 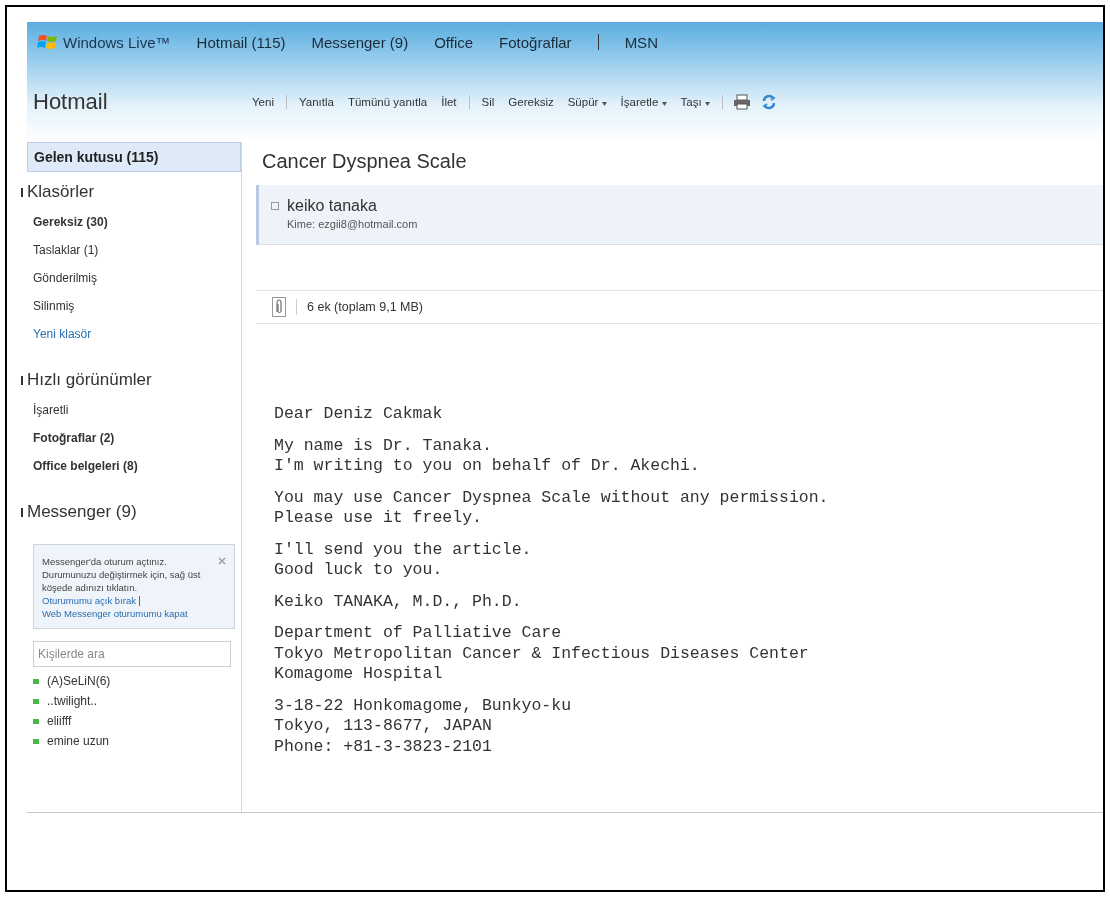 What do you see at coordinates (222, 561) in the screenshot?
I see `close-icon` at bounding box center [222, 561].